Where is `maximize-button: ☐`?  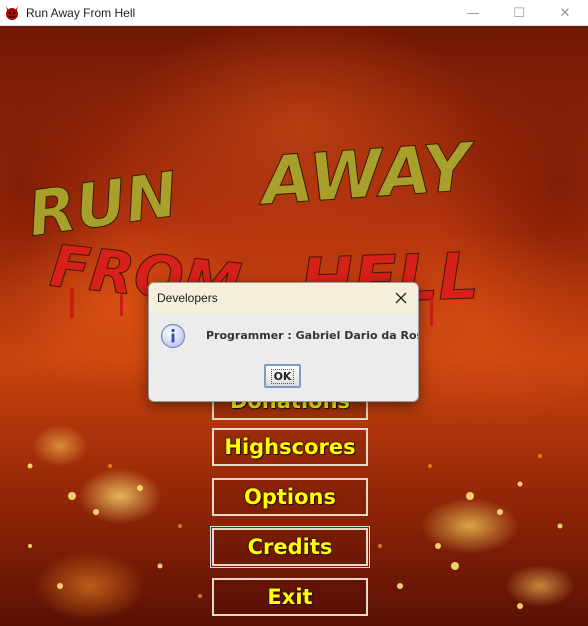
maximize-button: ☐ is located at coordinates (519, 13).